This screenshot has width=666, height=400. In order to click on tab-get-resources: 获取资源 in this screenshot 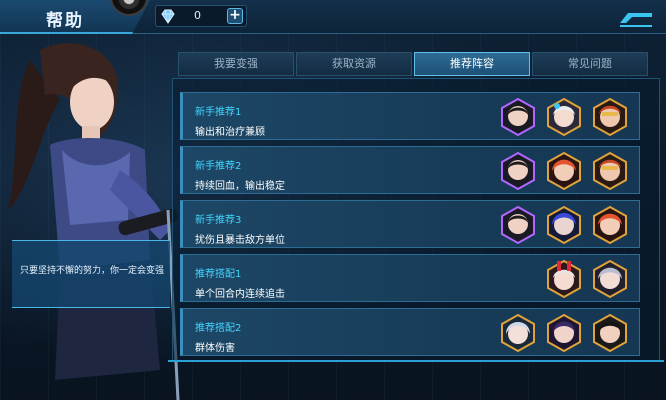, I will do `click(354, 64)`.